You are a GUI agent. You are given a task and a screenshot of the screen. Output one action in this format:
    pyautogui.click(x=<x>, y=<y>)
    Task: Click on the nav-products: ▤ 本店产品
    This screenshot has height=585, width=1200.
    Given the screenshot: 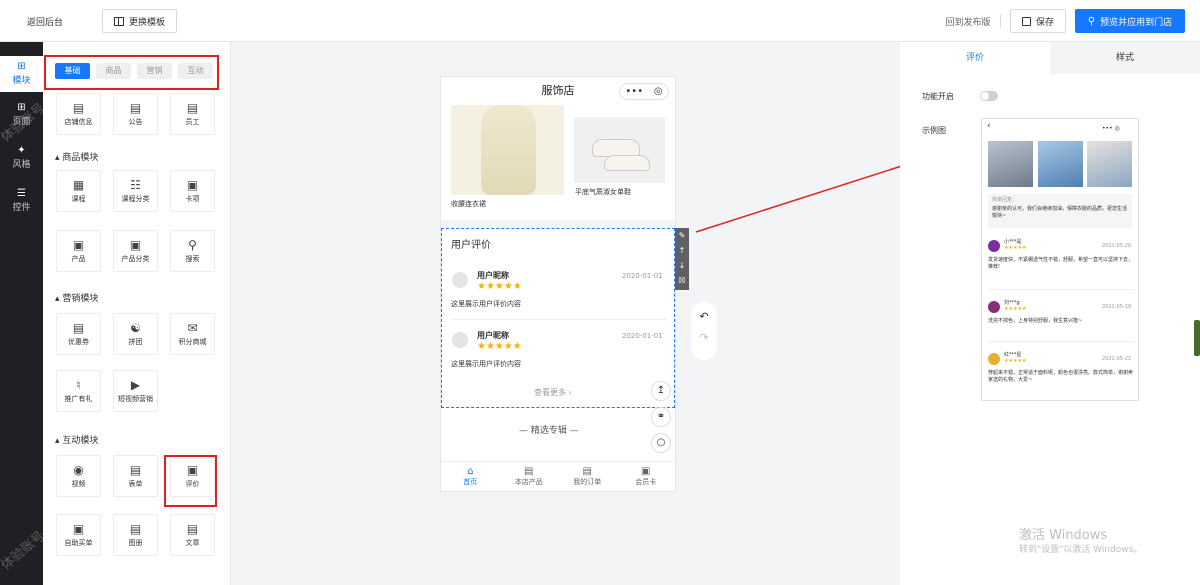 What is the action you would take?
    pyautogui.click(x=529, y=477)
    